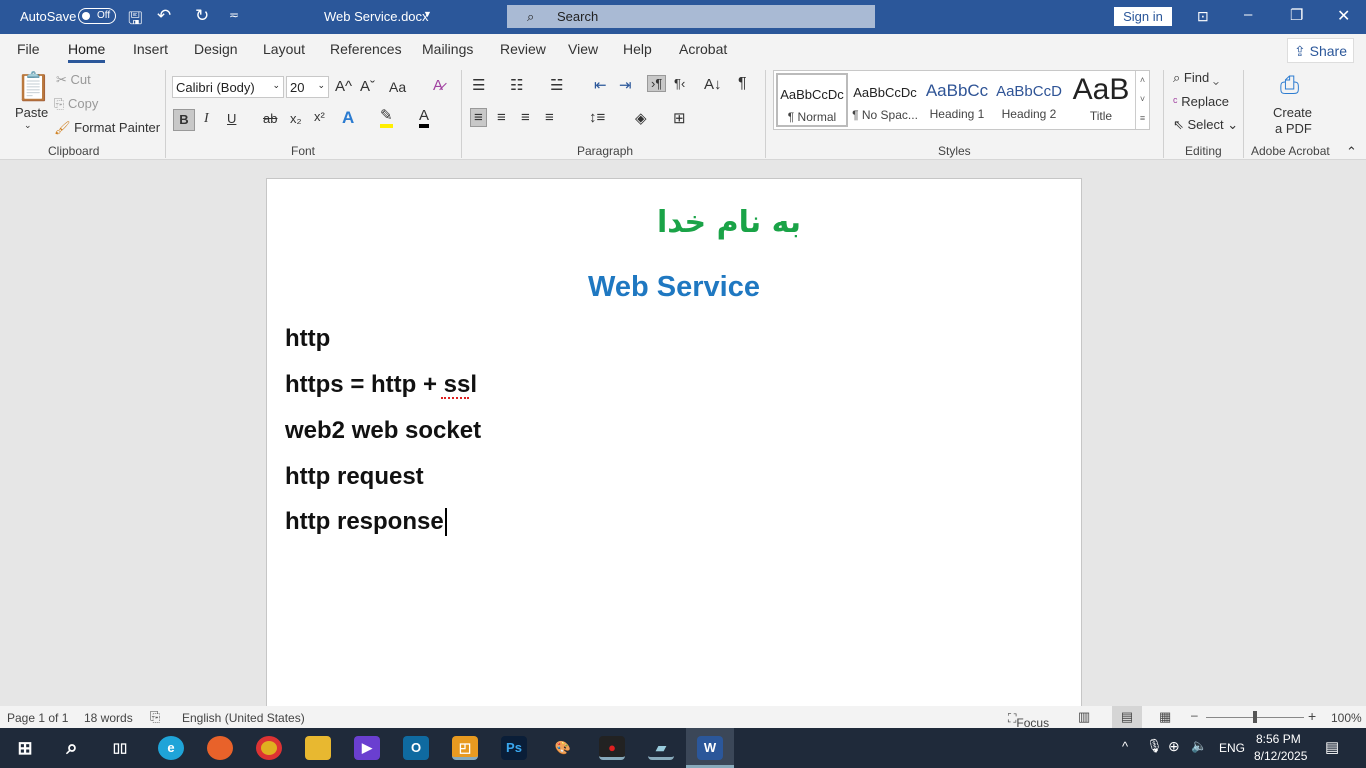 This screenshot has width=1366, height=768. What do you see at coordinates (1351, 152) in the screenshot?
I see `collapse-ribbon-icon: ⌃` at bounding box center [1351, 152].